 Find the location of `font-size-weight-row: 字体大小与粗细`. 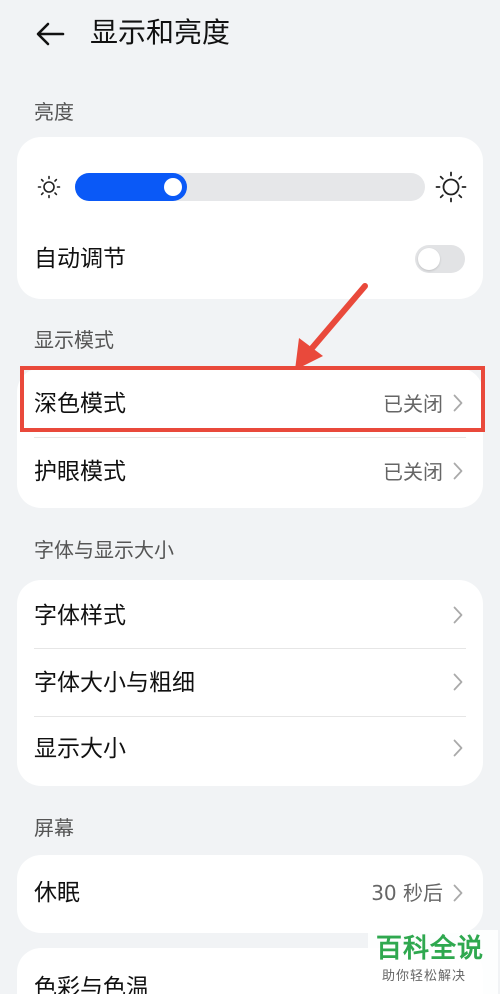

font-size-weight-row: 字体大小与粗细 is located at coordinates (250, 682).